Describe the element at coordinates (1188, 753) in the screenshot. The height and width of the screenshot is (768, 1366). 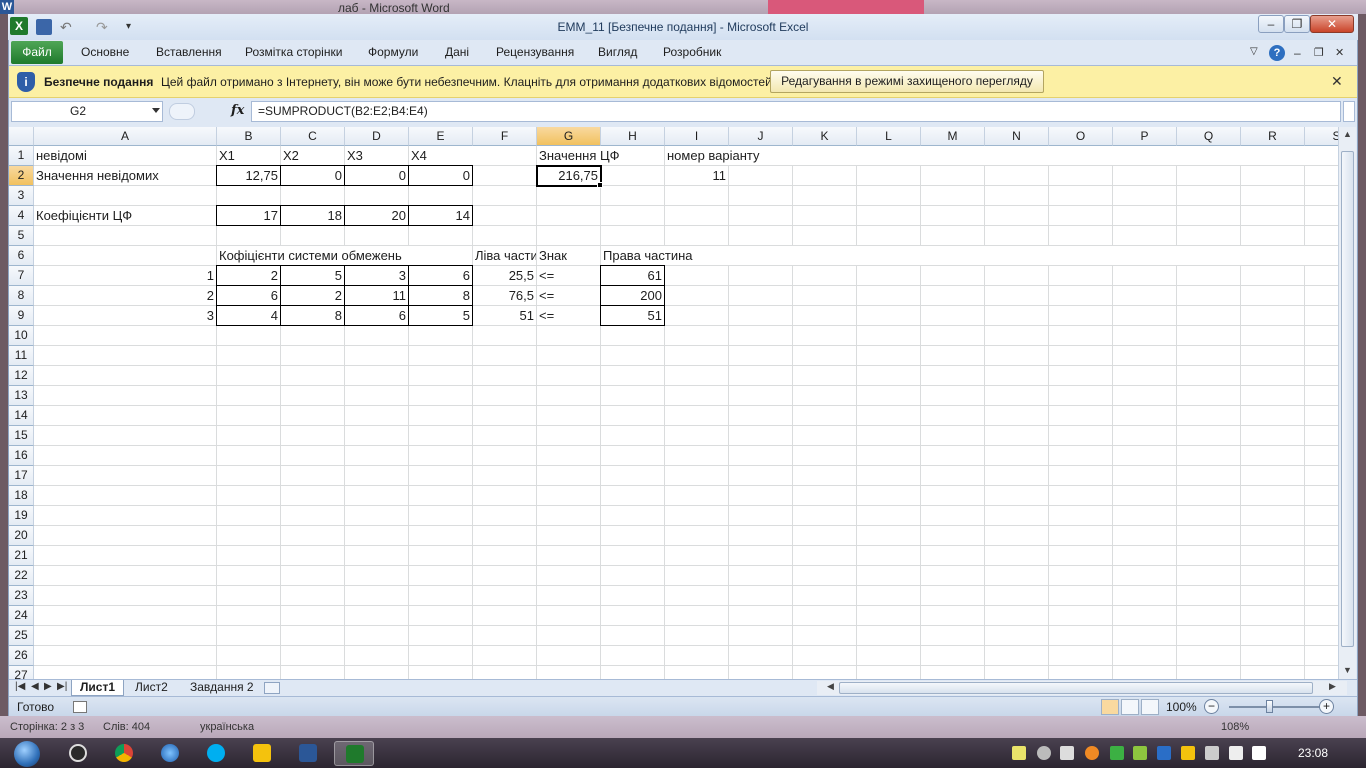
I see `tray-powerpoint-icon` at that location.